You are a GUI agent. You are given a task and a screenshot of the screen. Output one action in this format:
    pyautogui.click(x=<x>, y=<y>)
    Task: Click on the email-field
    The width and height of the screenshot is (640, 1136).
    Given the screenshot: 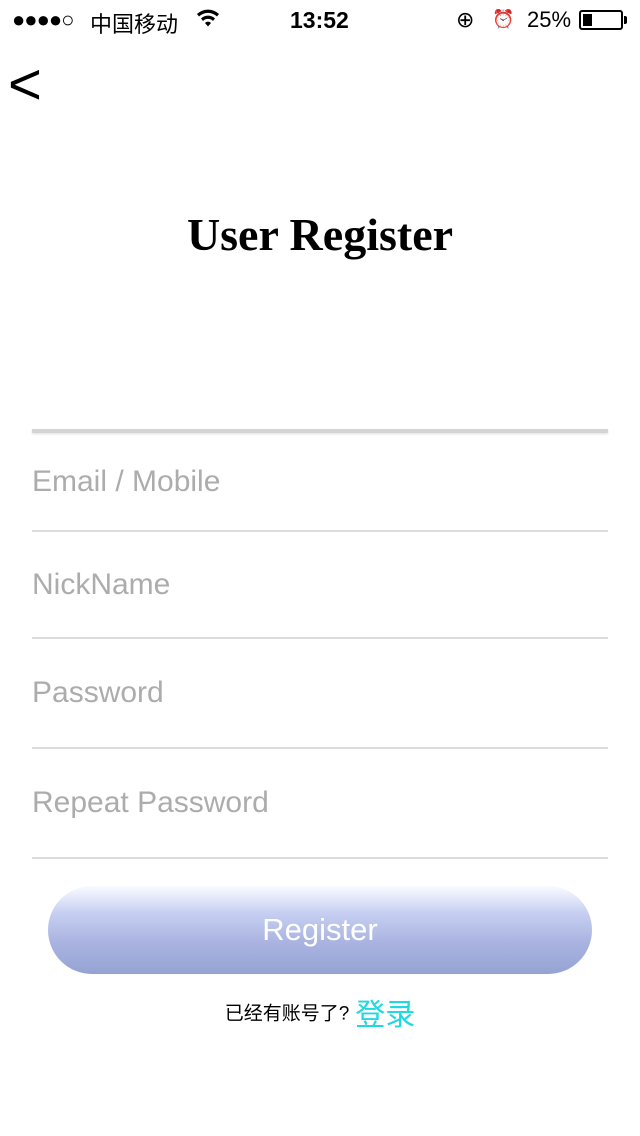 What is the action you would take?
    pyautogui.click(x=320, y=482)
    